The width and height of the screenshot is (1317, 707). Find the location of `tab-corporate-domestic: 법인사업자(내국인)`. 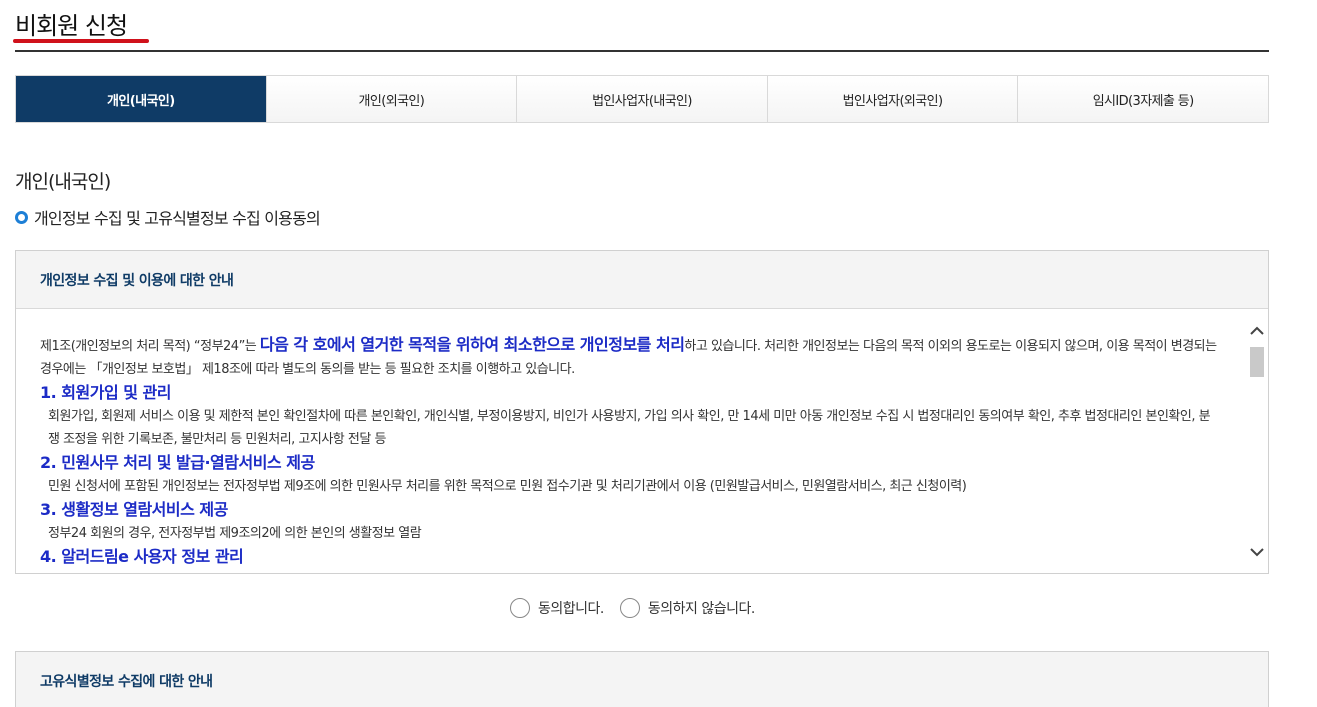

tab-corporate-domestic: 법인사업자(내국인) is located at coordinates (641, 99).